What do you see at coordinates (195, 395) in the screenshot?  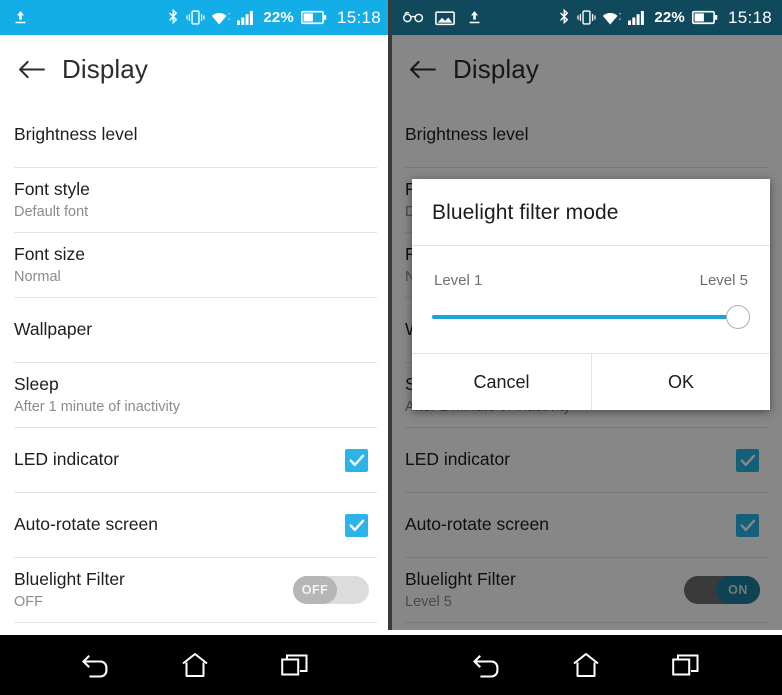 I see `setting-row-sleep: Sleep After 1 minute of inactivity` at bounding box center [195, 395].